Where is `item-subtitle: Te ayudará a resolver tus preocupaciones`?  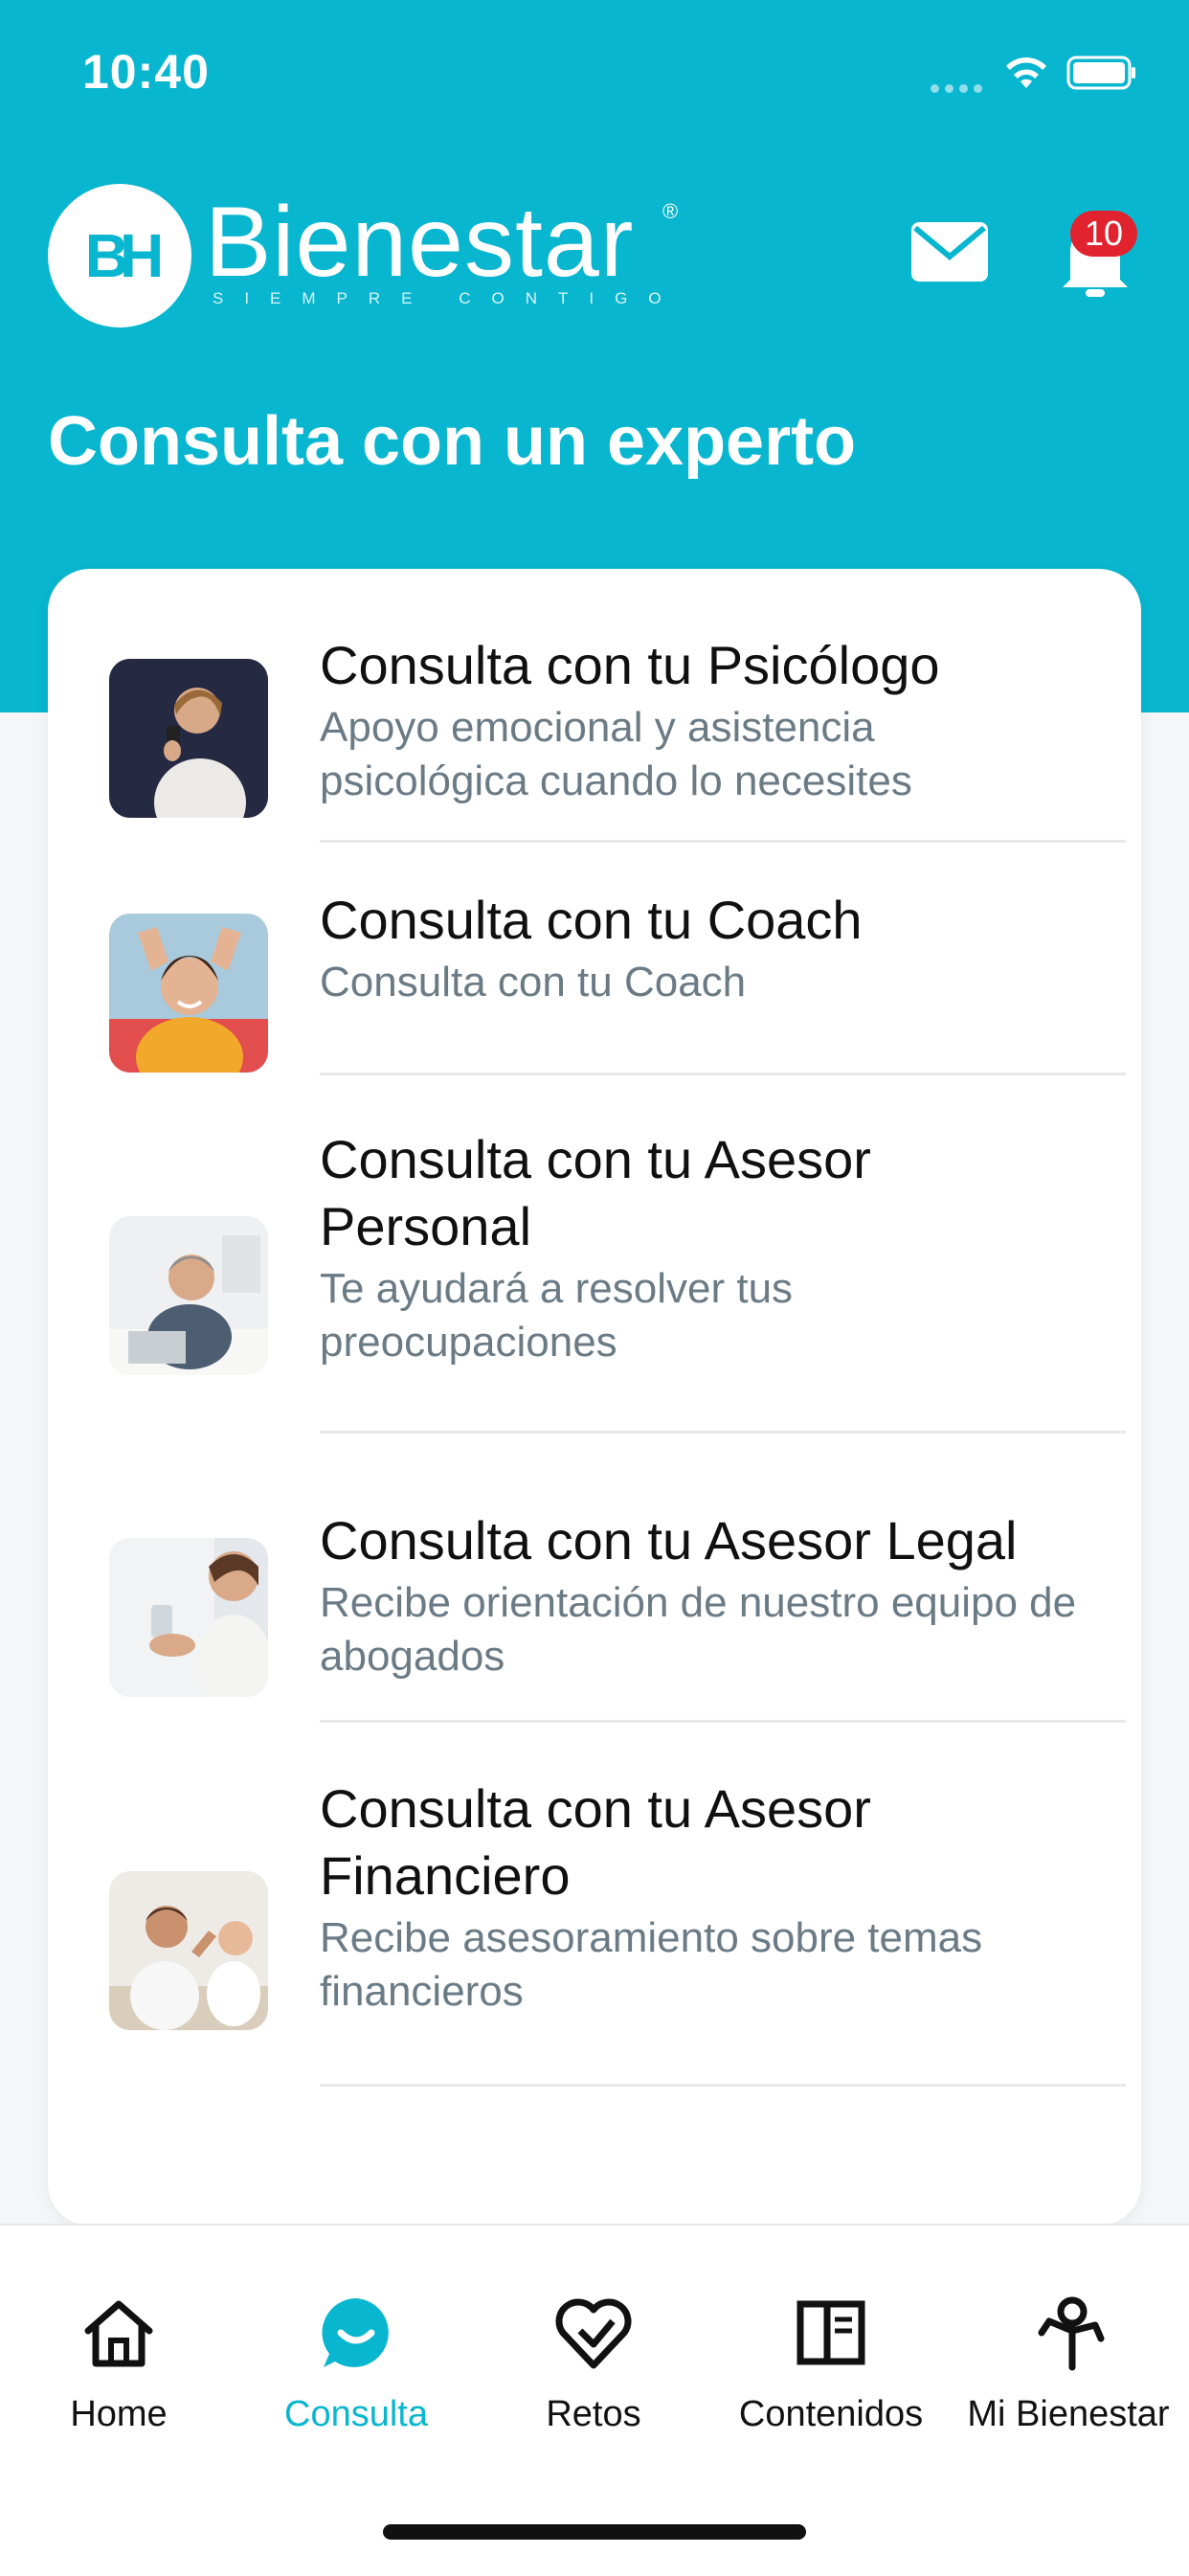
item-subtitle: Te ayudará a resolver tus preocupaciones is located at coordinates (557, 1315).